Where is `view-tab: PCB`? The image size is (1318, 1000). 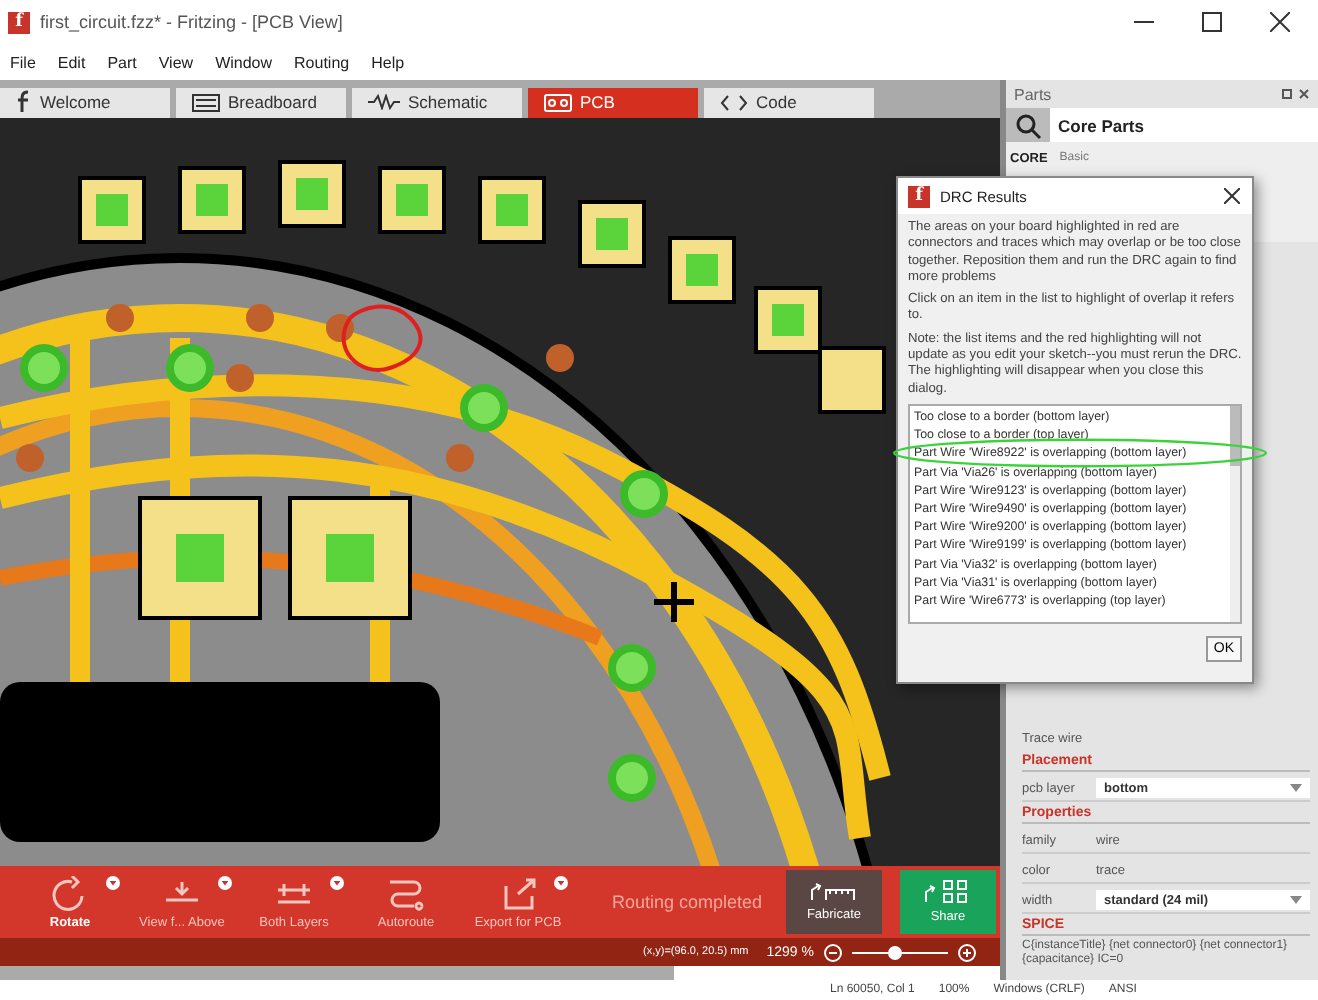
view-tab: PCB is located at coordinates (613, 102).